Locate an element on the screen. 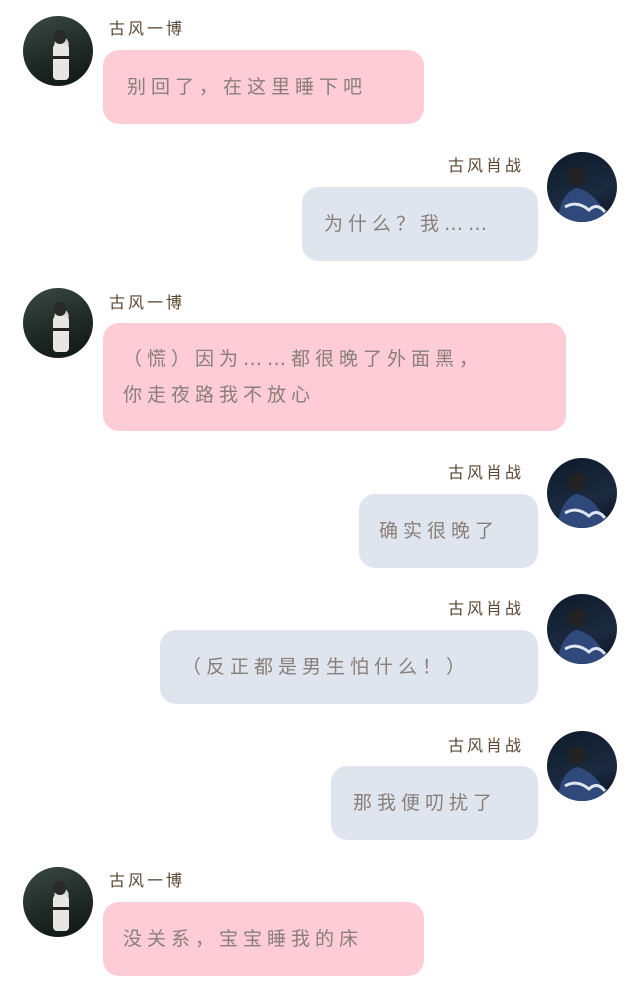 The width and height of the screenshot is (640, 983). message-bubble-4: 确实很晚了 is located at coordinates (448, 531).